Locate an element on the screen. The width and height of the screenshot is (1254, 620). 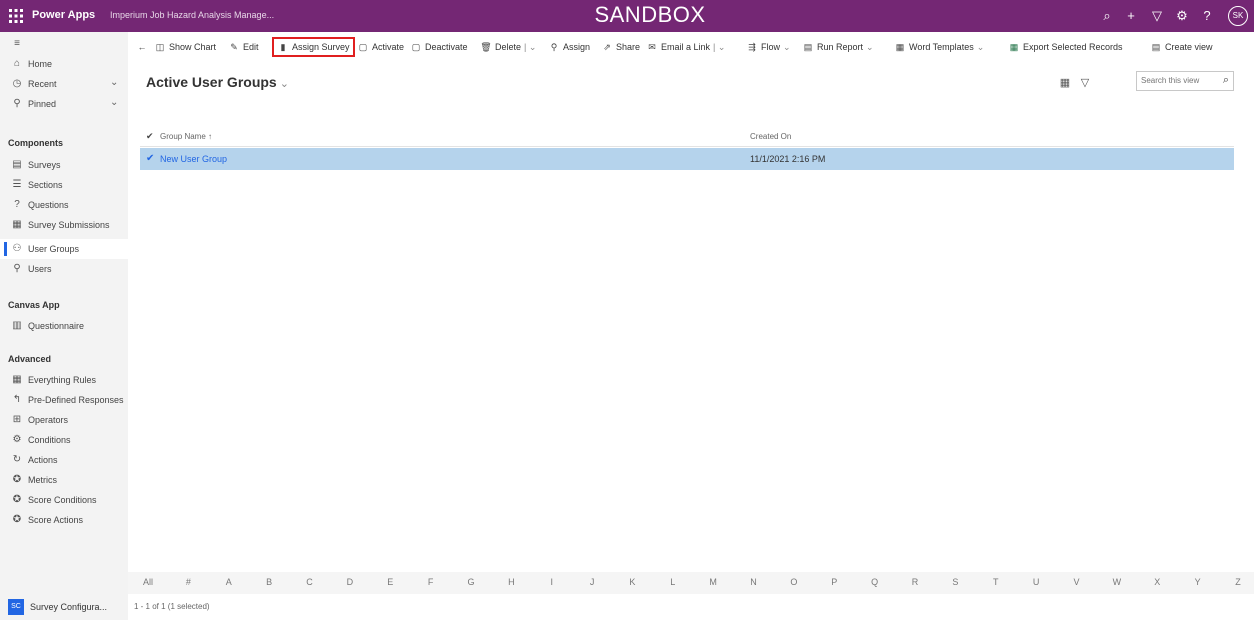
sidebar-item-label: Operators is located at coordinates (48, 420).